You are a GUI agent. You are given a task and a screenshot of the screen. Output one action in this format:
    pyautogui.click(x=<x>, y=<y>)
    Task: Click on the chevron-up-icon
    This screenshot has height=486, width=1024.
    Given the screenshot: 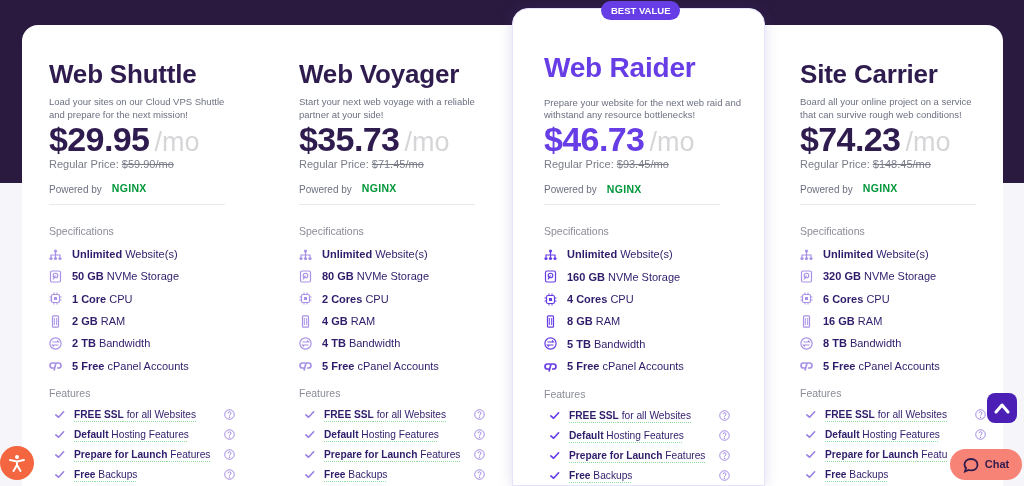 What is the action you would take?
    pyautogui.click(x=1002, y=408)
    